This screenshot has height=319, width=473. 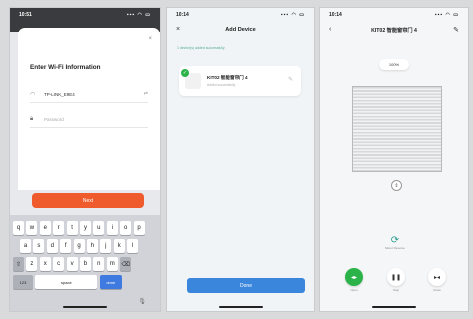 I want to click on close-icon: ×, so click(x=150, y=39).